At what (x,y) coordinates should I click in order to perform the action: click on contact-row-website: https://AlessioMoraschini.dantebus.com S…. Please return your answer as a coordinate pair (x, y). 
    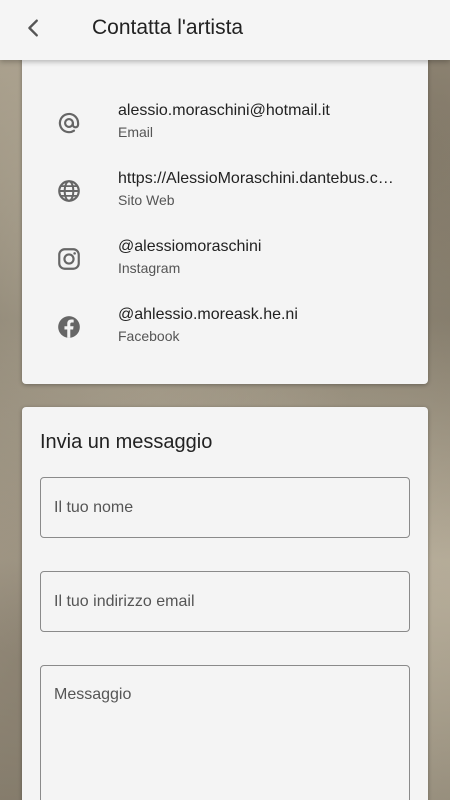
    Looking at the image, I should click on (225, 198).